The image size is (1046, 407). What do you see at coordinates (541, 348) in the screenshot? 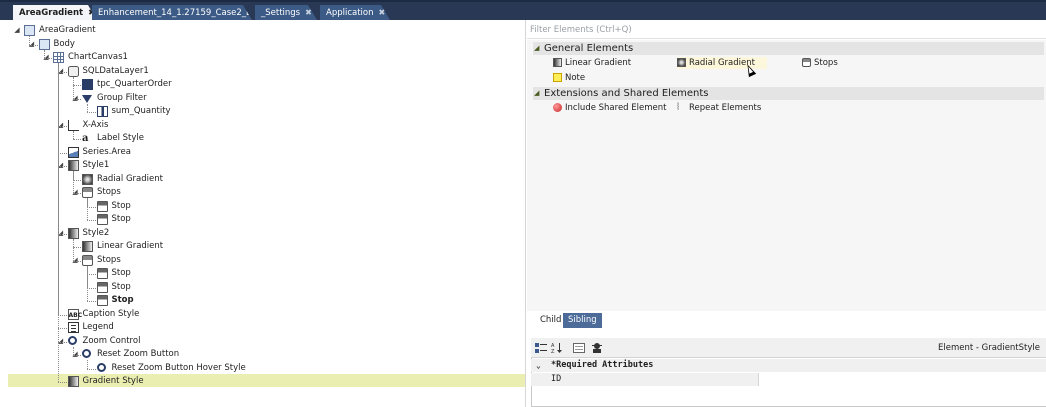
I see `categorized-view-icon` at bounding box center [541, 348].